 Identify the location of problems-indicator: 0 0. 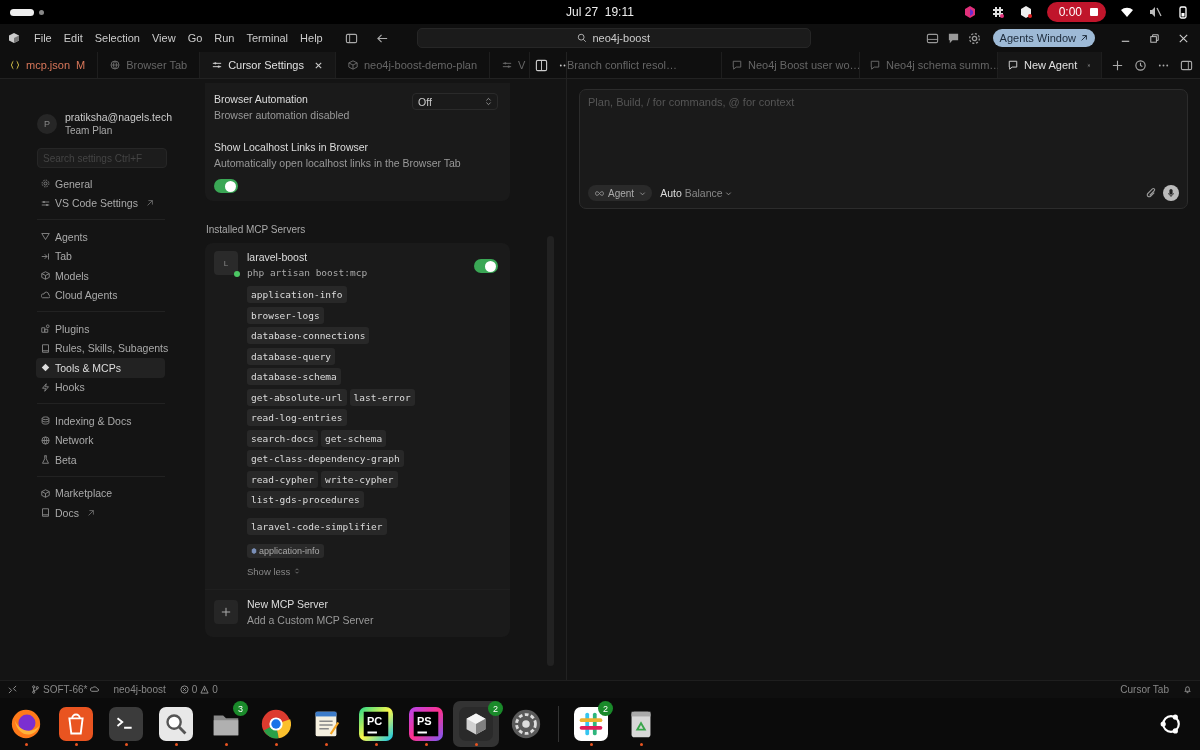
(198, 689).